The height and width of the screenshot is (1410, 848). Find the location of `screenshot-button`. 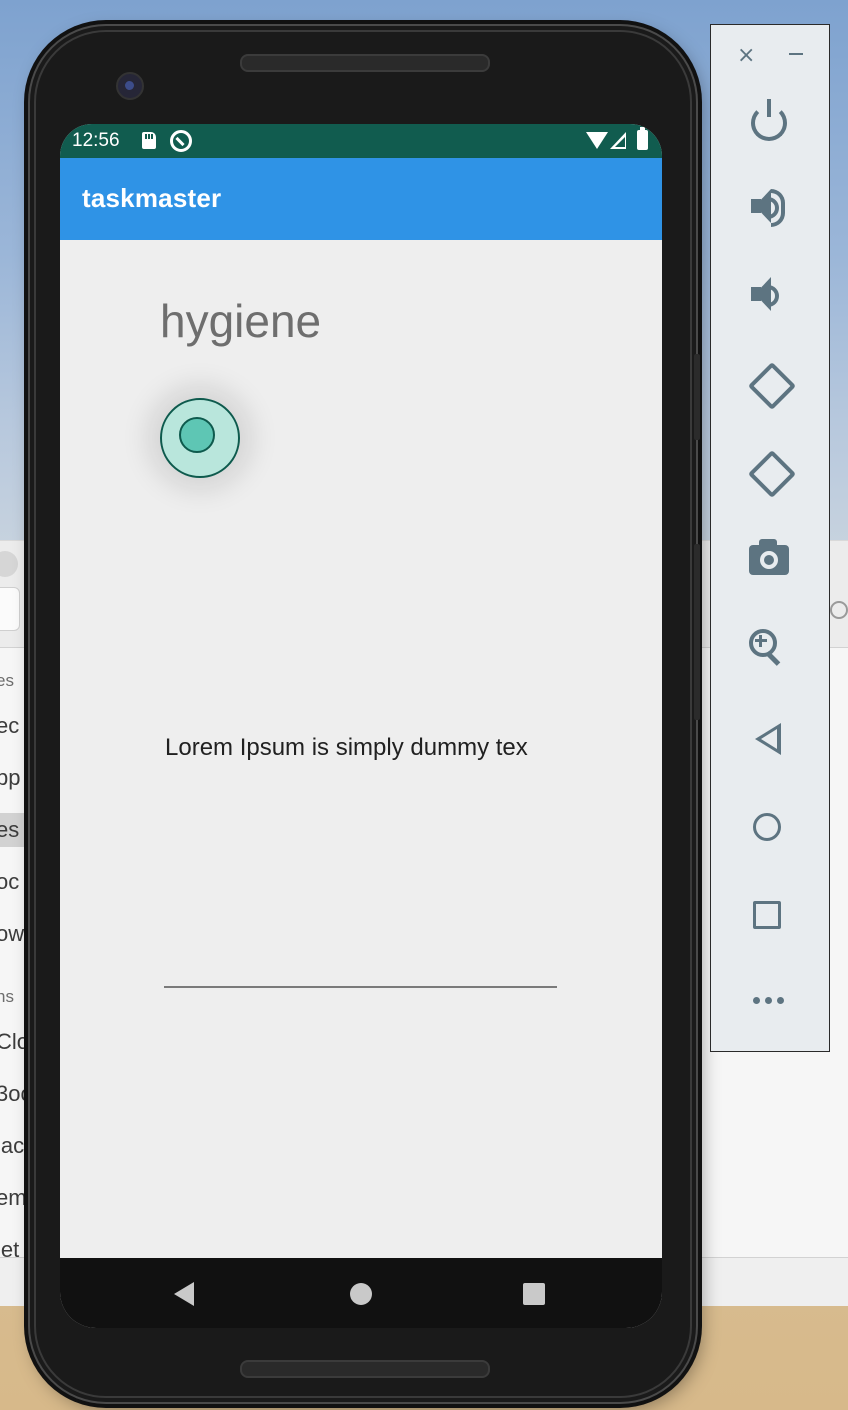

screenshot-button is located at coordinates (769, 559).